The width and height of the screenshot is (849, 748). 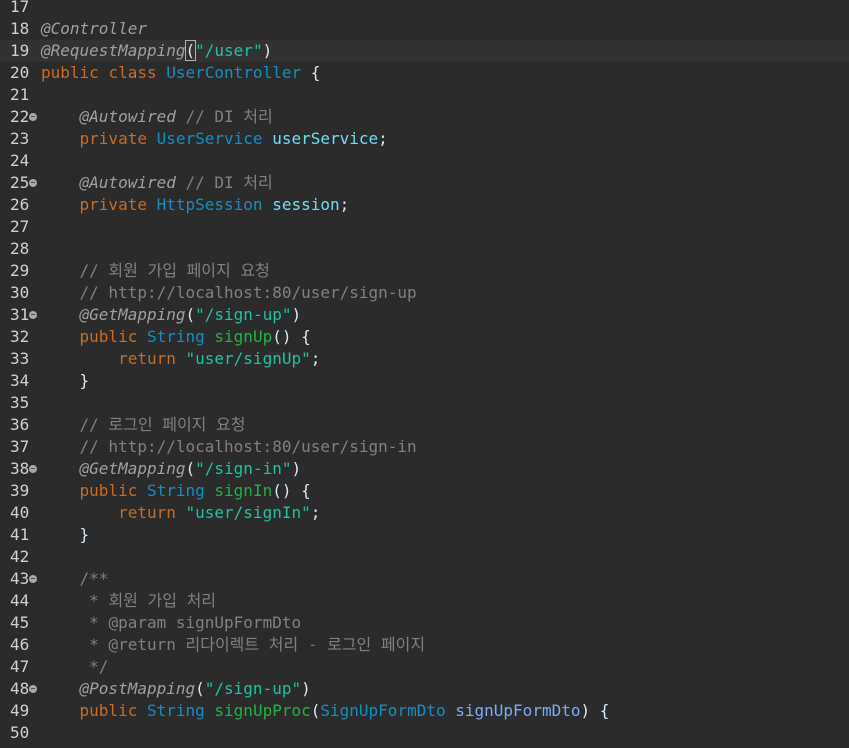 What do you see at coordinates (137, 688) in the screenshot?
I see `code-token: @PostMapping` at bounding box center [137, 688].